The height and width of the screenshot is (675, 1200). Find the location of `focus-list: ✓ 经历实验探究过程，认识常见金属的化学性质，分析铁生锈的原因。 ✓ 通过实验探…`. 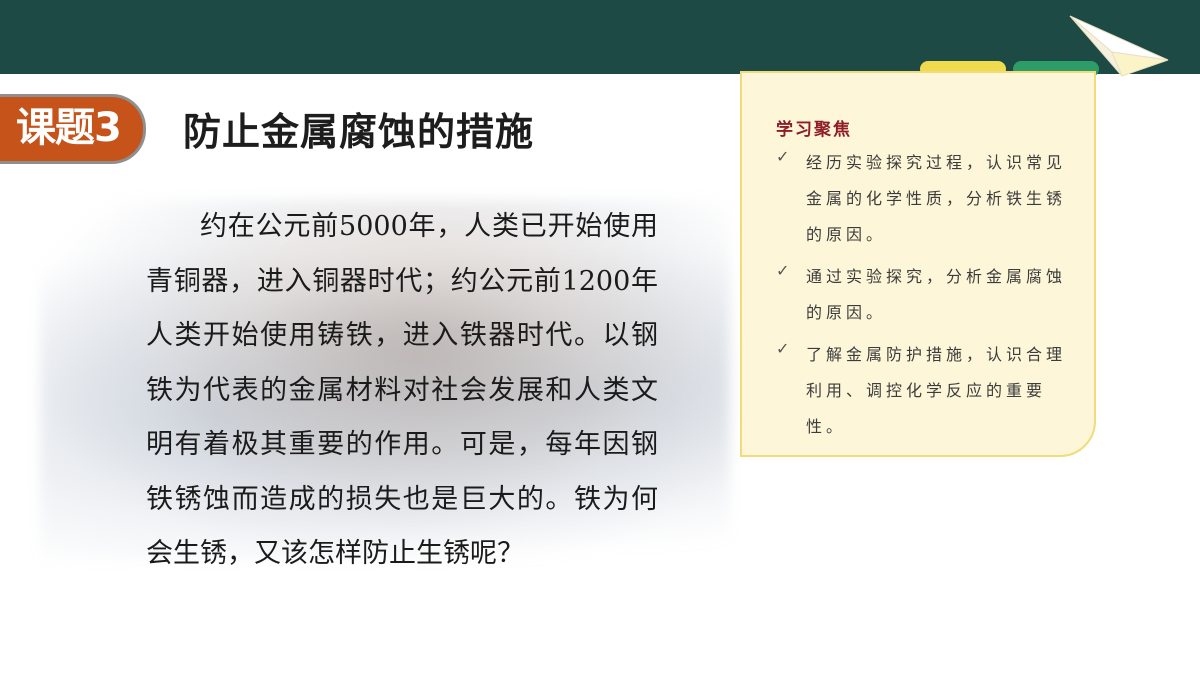

focus-list: ✓ 经历实验探究过程，认识常见金属的化学性质，分析铁生锈的原因。 ✓ 通过实验探… is located at coordinates (922, 298).